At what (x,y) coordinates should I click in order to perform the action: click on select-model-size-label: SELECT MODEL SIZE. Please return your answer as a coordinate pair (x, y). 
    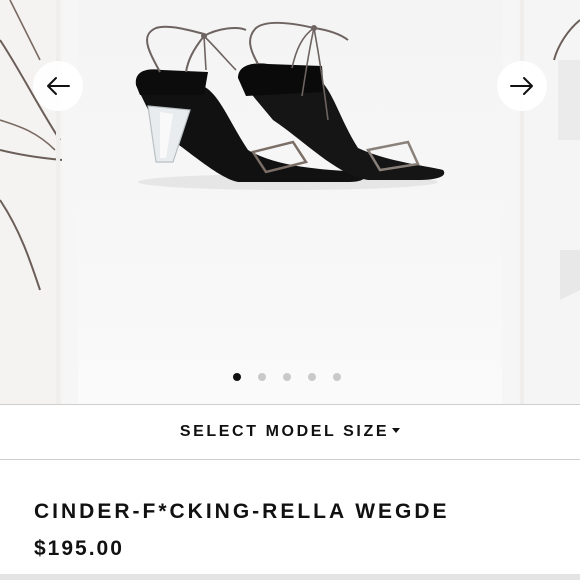
    Looking at the image, I should click on (284, 431).